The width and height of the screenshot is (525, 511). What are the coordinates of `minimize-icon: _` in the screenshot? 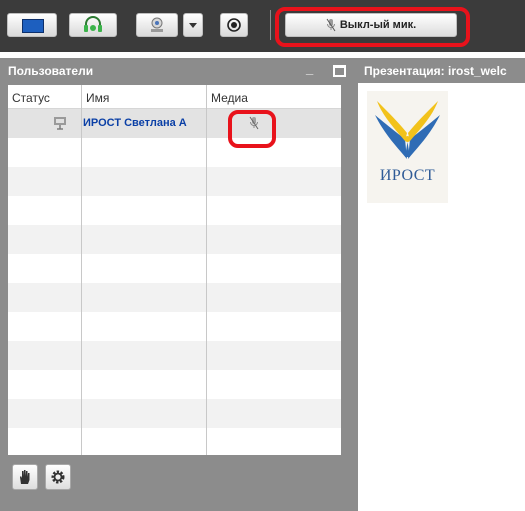 It's located at (309, 68).